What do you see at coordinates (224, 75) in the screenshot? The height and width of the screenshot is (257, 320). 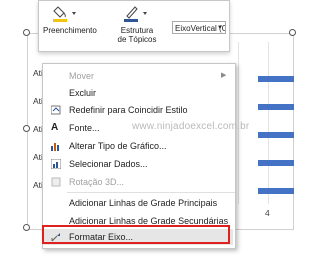 I see `chevron-right-icon: ▶` at bounding box center [224, 75].